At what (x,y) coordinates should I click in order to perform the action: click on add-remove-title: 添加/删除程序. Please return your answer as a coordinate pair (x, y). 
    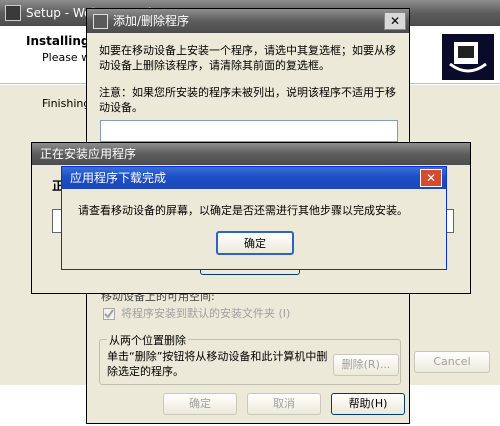
    Looking at the image, I should click on (151, 21).